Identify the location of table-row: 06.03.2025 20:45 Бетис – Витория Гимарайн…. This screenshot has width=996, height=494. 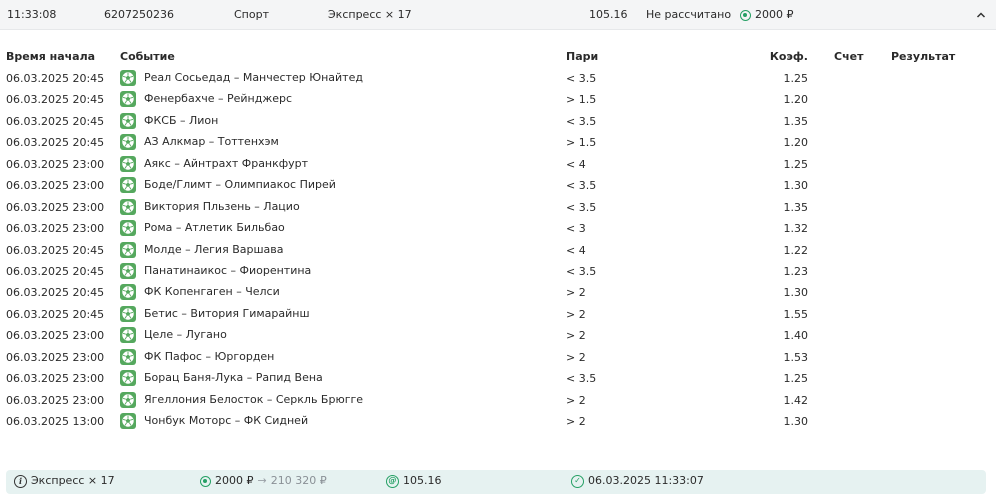
(498, 315).